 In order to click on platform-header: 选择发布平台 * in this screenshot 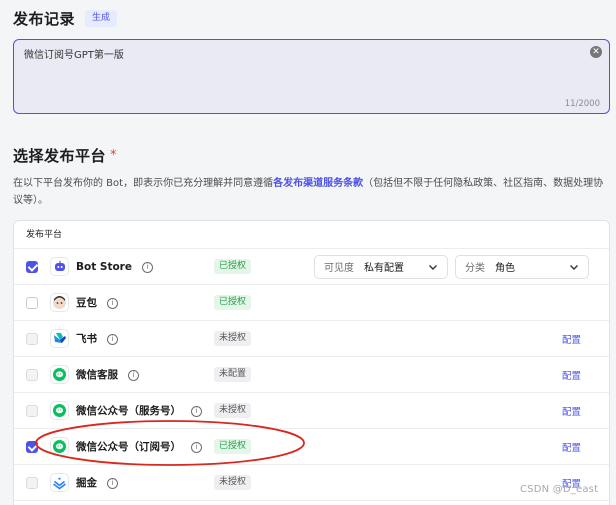, I will do `click(65, 155)`.